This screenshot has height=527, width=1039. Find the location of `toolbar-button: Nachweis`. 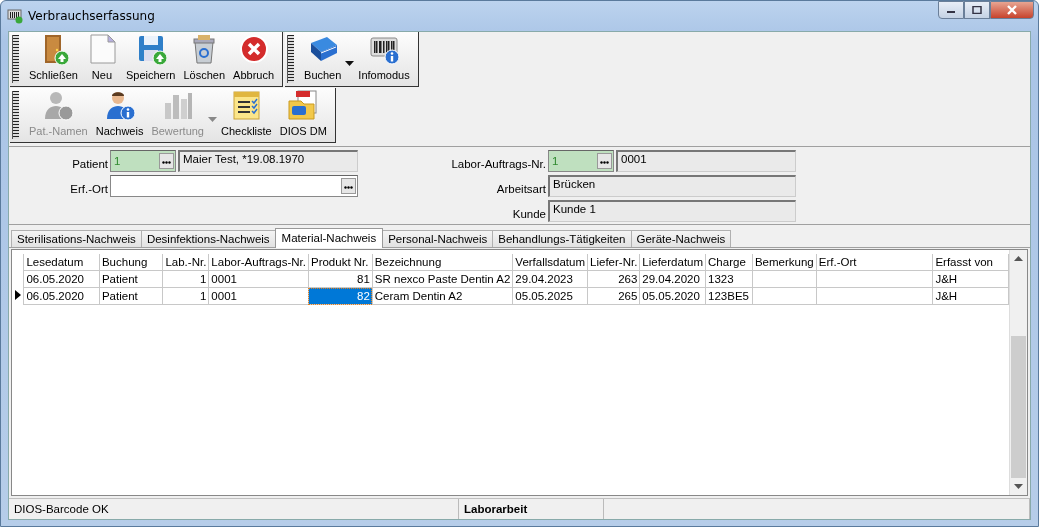

toolbar-button: Nachweis is located at coordinates (119, 115).